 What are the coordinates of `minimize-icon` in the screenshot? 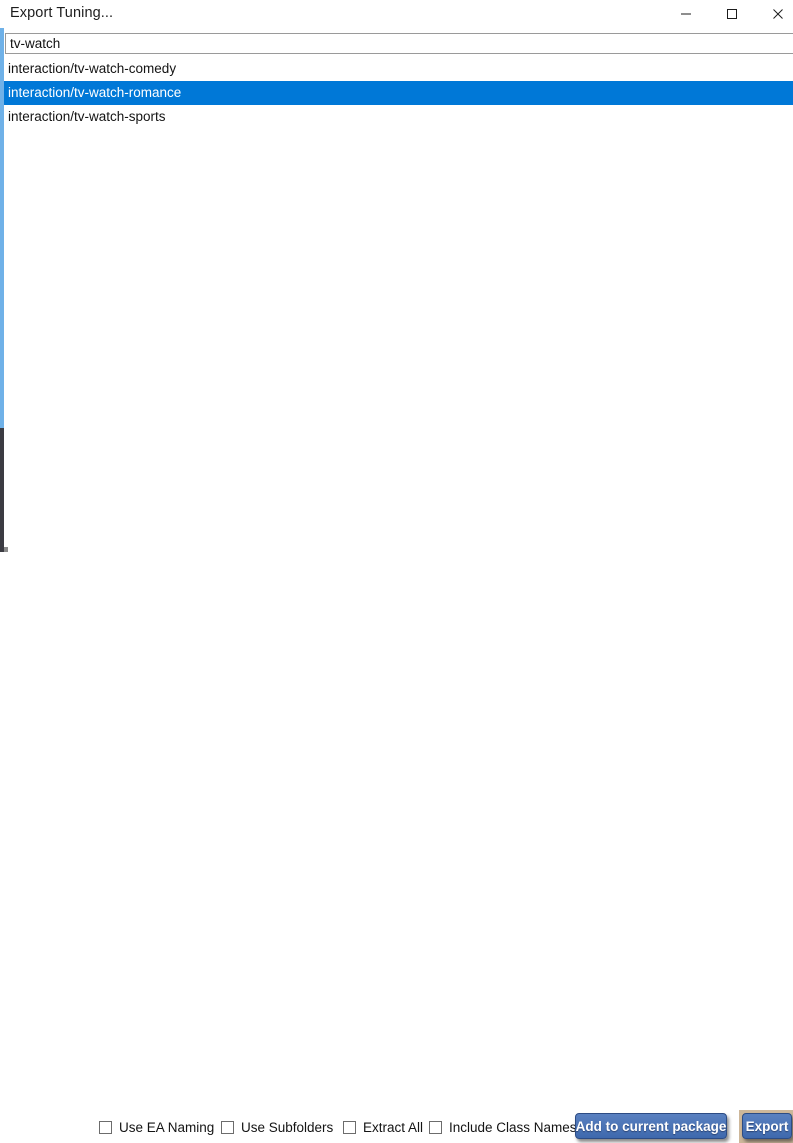 It's located at (686, 14).